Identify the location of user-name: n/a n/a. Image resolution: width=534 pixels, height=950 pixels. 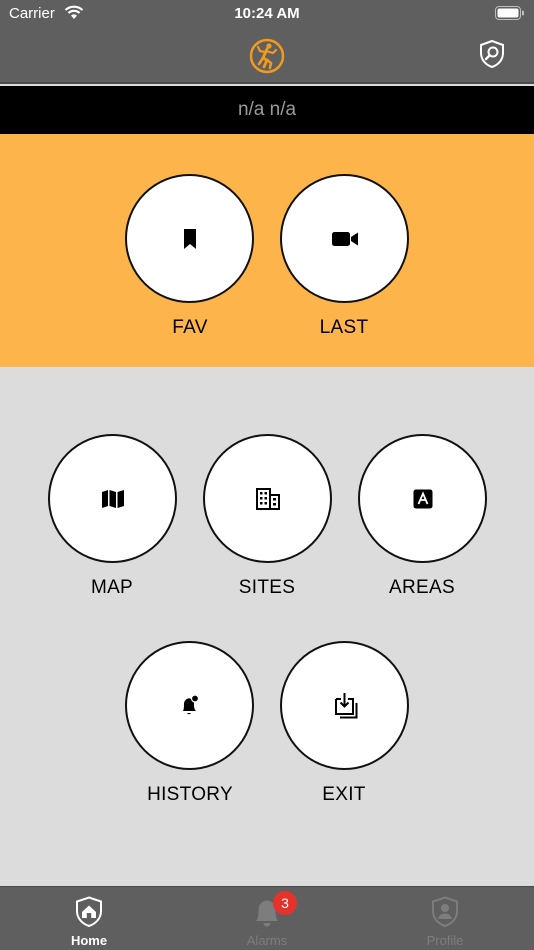
(267, 109).